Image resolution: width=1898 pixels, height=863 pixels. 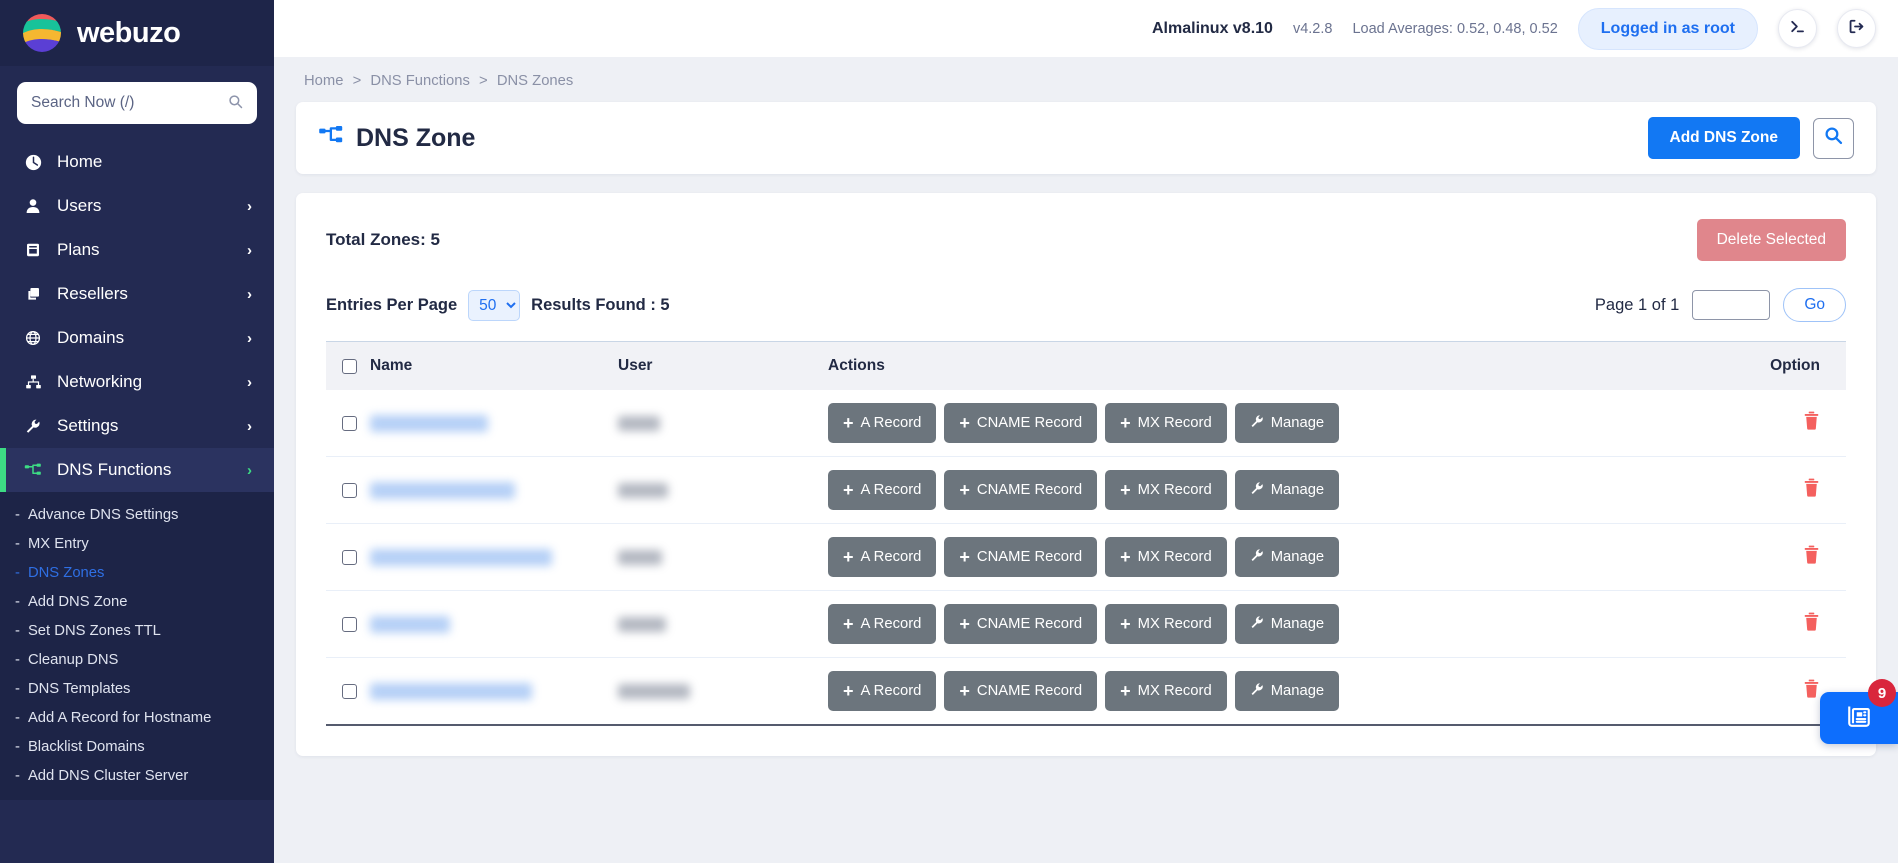 What do you see at coordinates (600, 304) in the screenshot?
I see `results-found-label: Results Found : 5` at bounding box center [600, 304].